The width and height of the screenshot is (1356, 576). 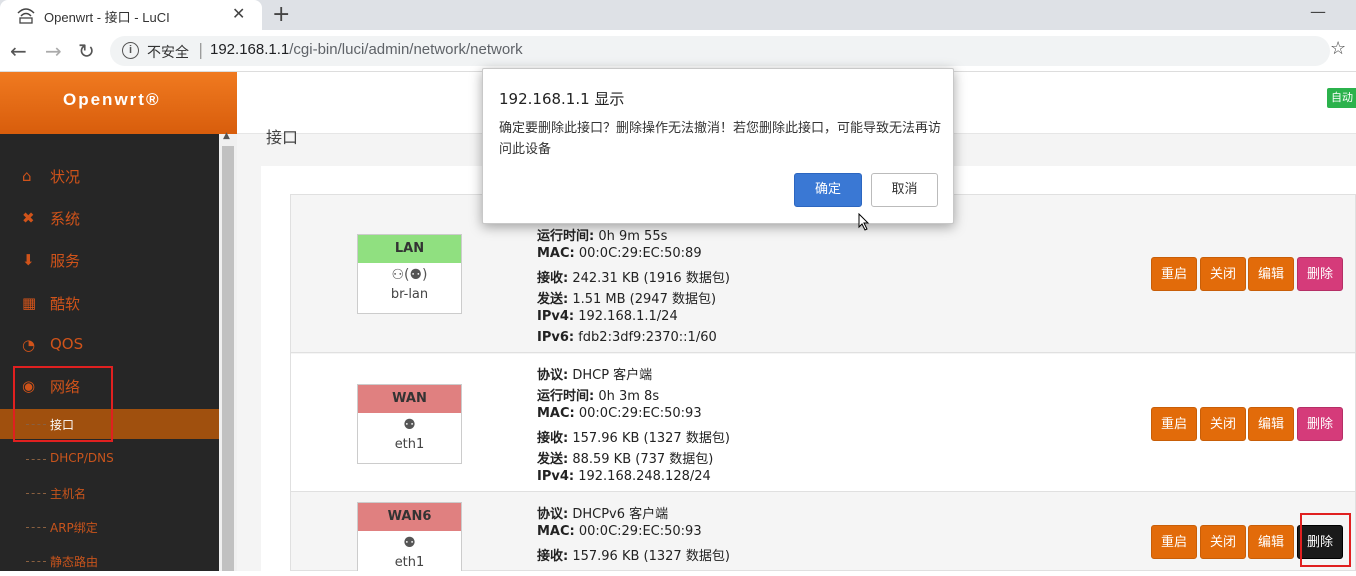 I want to click on sidebar-item-status: ⌂ 状况, so click(x=109, y=177).